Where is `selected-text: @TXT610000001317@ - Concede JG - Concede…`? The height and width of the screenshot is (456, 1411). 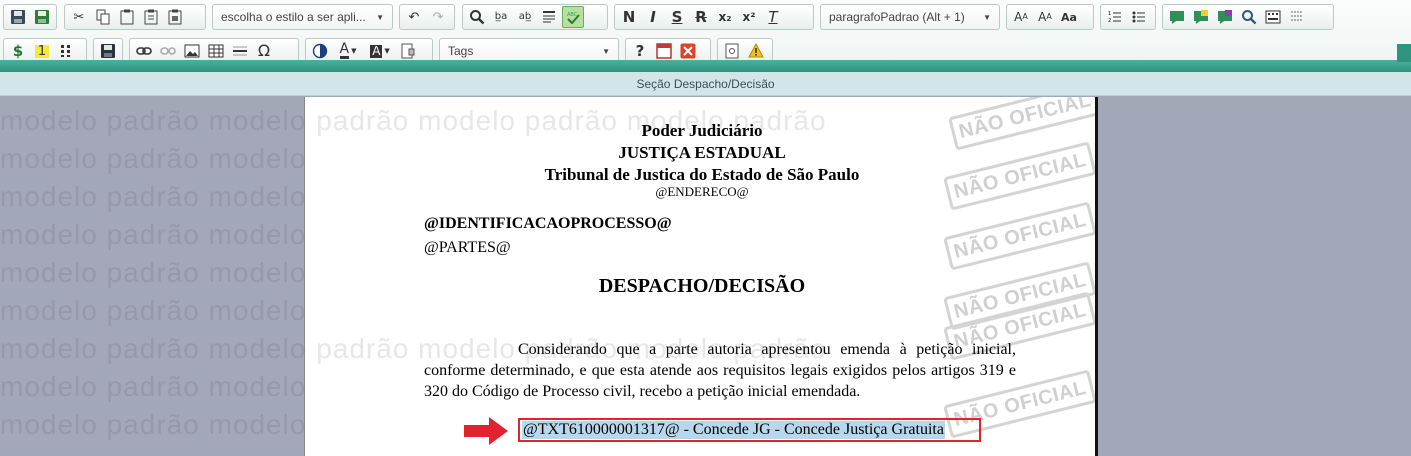
selected-text: @TXT610000001317@ - Concede JG - Concede… is located at coordinates (733, 430).